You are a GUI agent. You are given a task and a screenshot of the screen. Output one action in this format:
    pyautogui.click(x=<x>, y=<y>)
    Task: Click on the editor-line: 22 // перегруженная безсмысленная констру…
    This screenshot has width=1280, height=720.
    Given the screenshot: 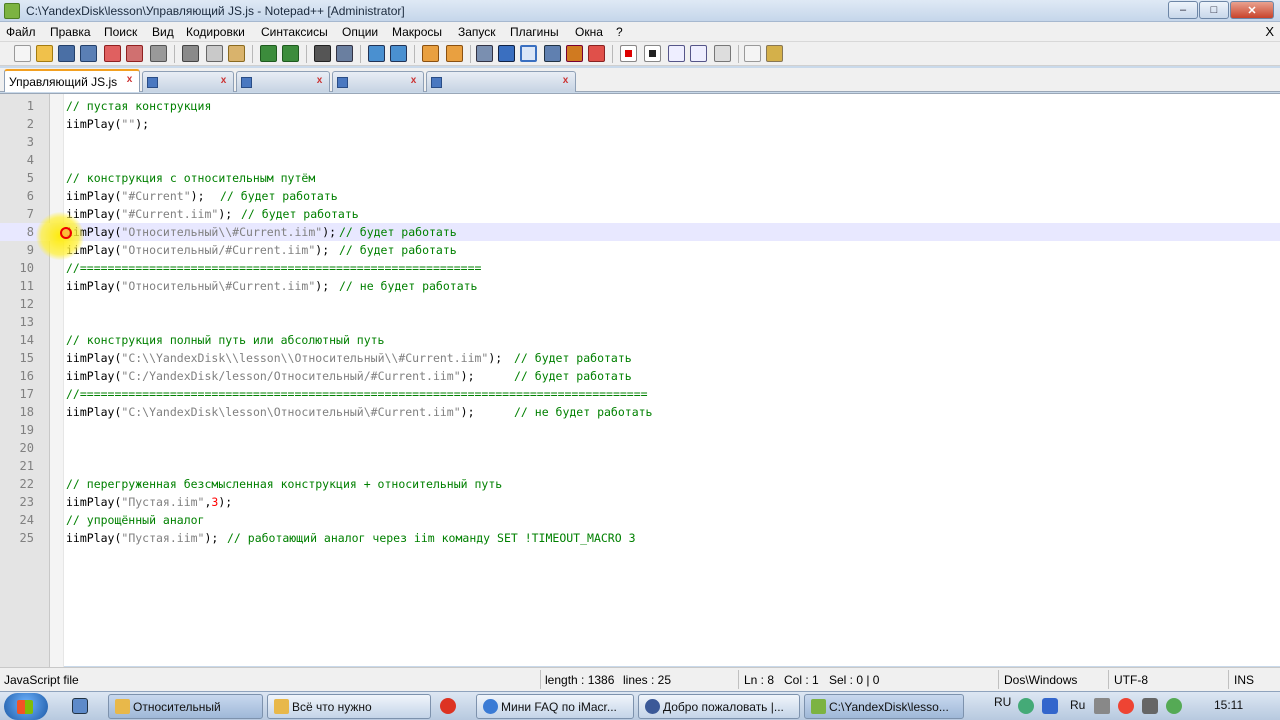 What is the action you would take?
    pyautogui.click(x=640, y=484)
    